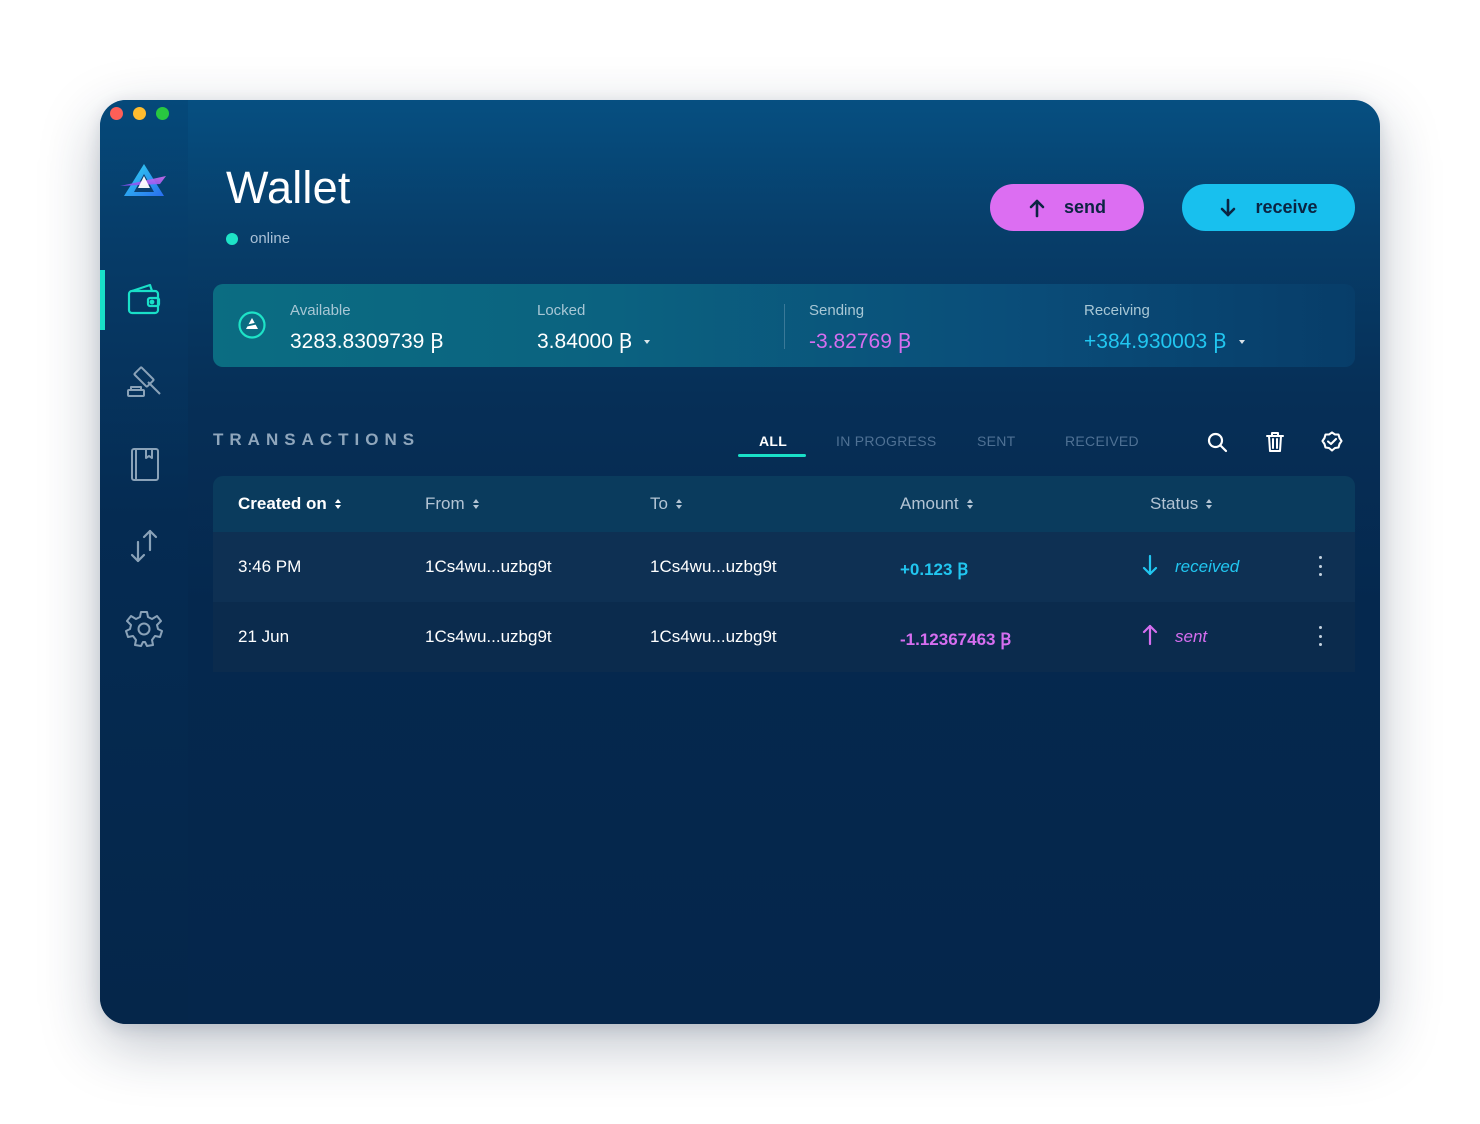 Image resolution: width=1480 pixels, height=1124 pixels. What do you see at coordinates (116, 113) in the screenshot?
I see `close-window-button` at bounding box center [116, 113].